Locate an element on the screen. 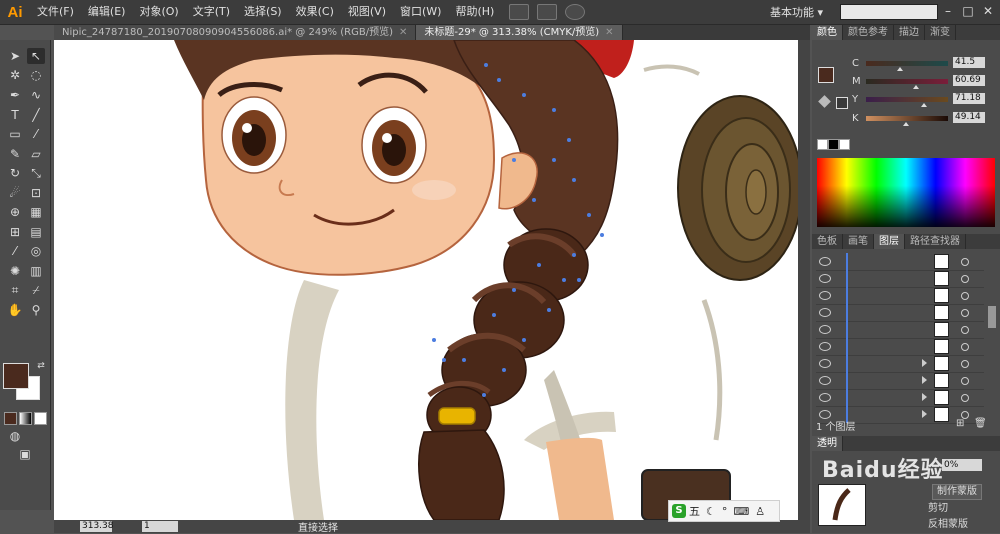 The height and width of the screenshot is (534, 1000). tab-pathfinder: 路径查找器 is located at coordinates (935, 241).